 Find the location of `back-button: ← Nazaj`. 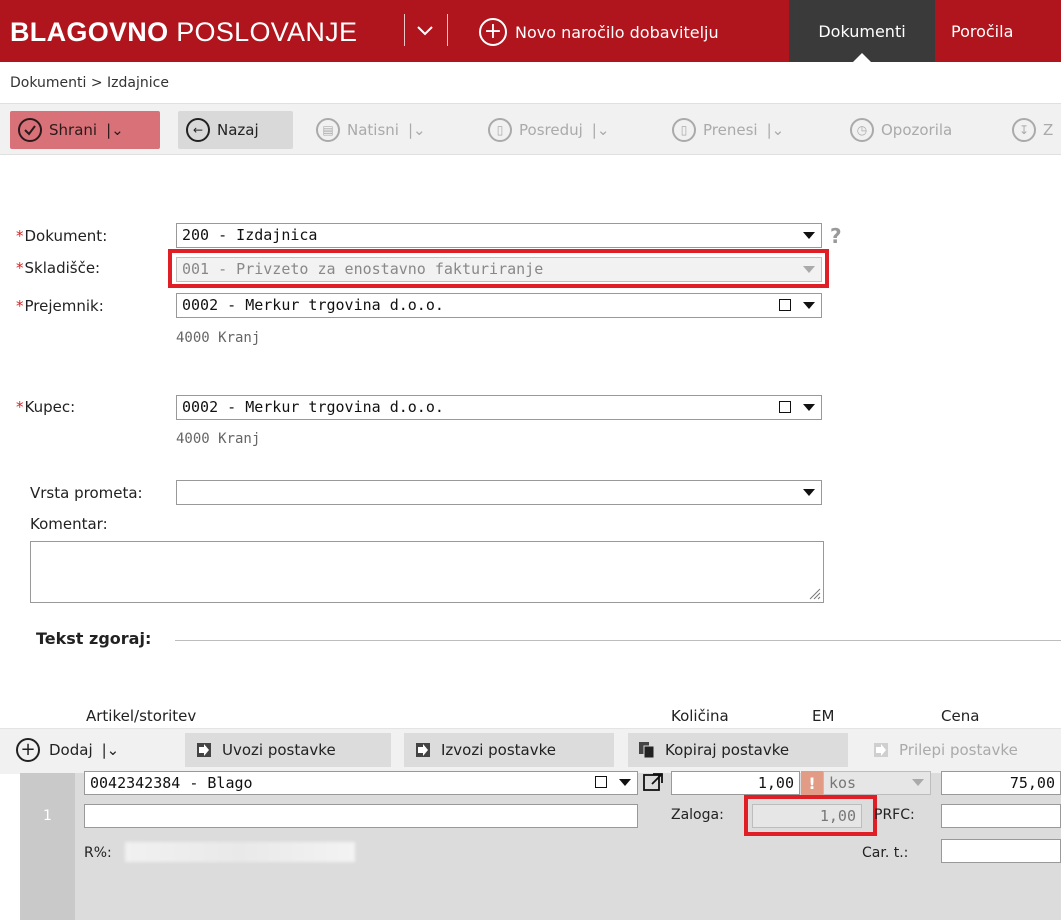

back-button: ← Nazaj is located at coordinates (235, 130).